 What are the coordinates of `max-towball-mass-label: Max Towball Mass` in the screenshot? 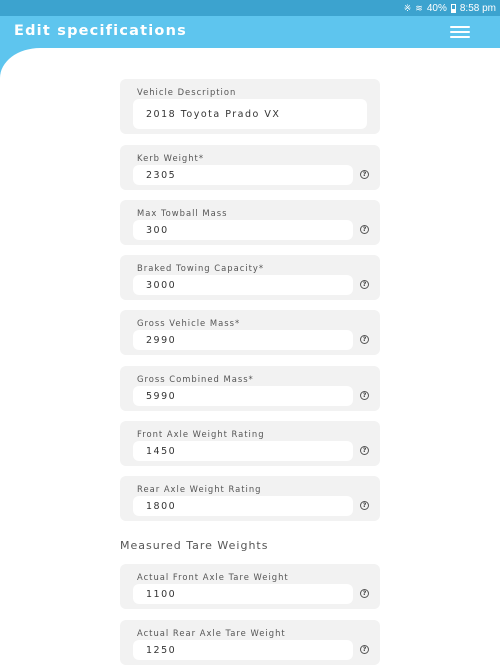 It's located at (182, 213).